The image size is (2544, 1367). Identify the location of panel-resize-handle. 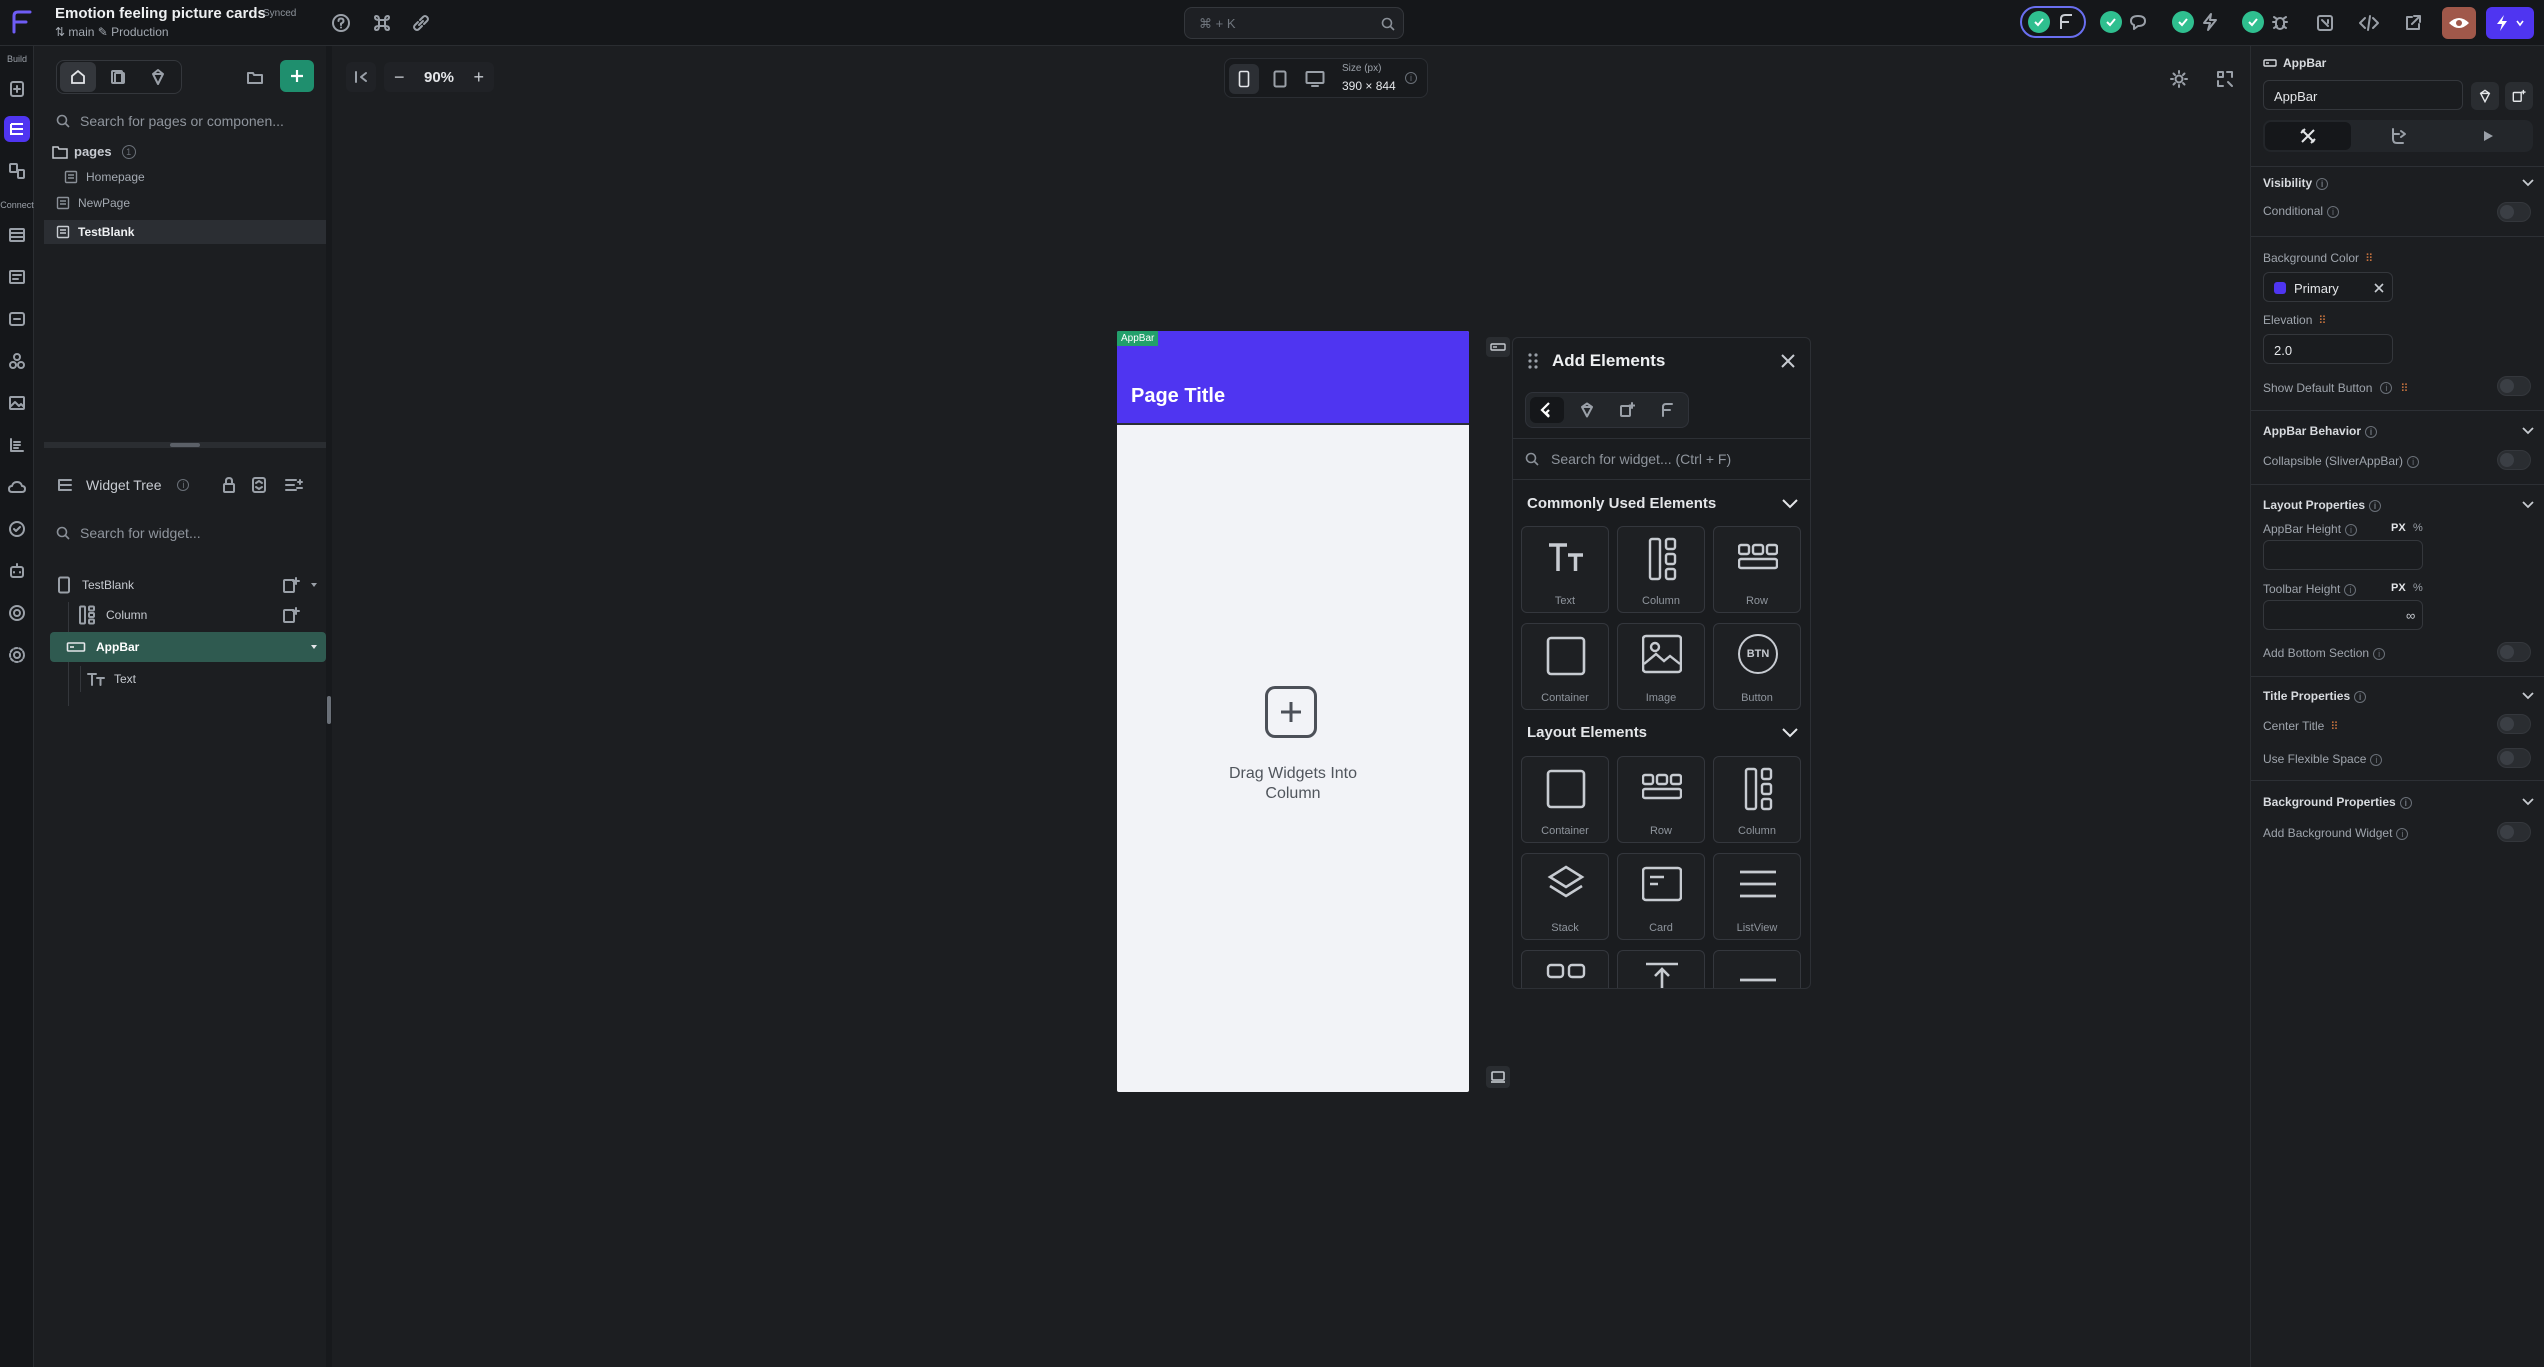
(185, 445).